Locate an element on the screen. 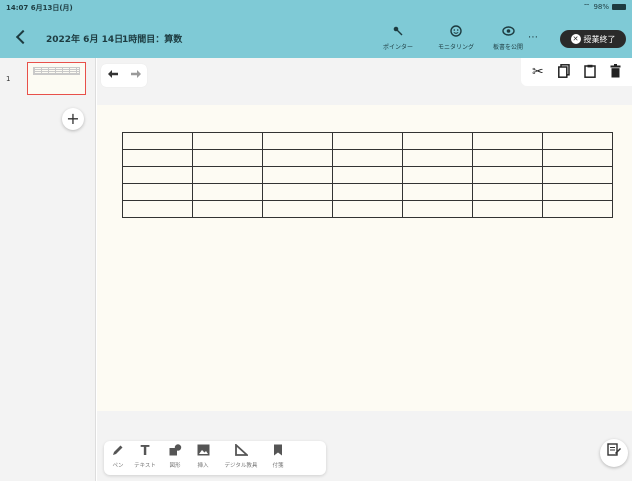 The image size is (632, 481). text-icon: T is located at coordinates (145, 451).